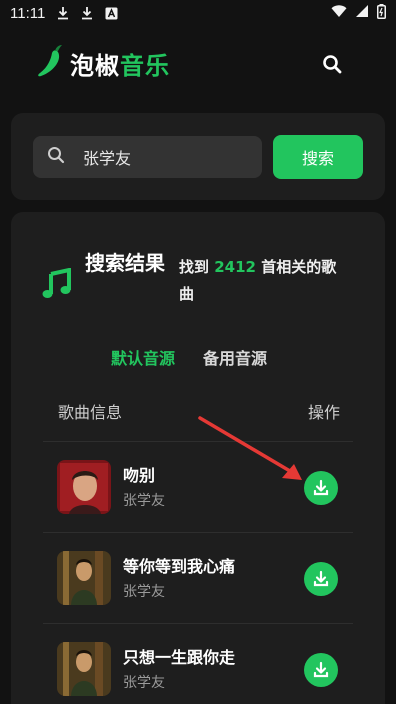 This screenshot has height=704, width=396. Describe the element at coordinates (107, 158) in the screenshot. I see `search-query-text: 张学友` at that location.